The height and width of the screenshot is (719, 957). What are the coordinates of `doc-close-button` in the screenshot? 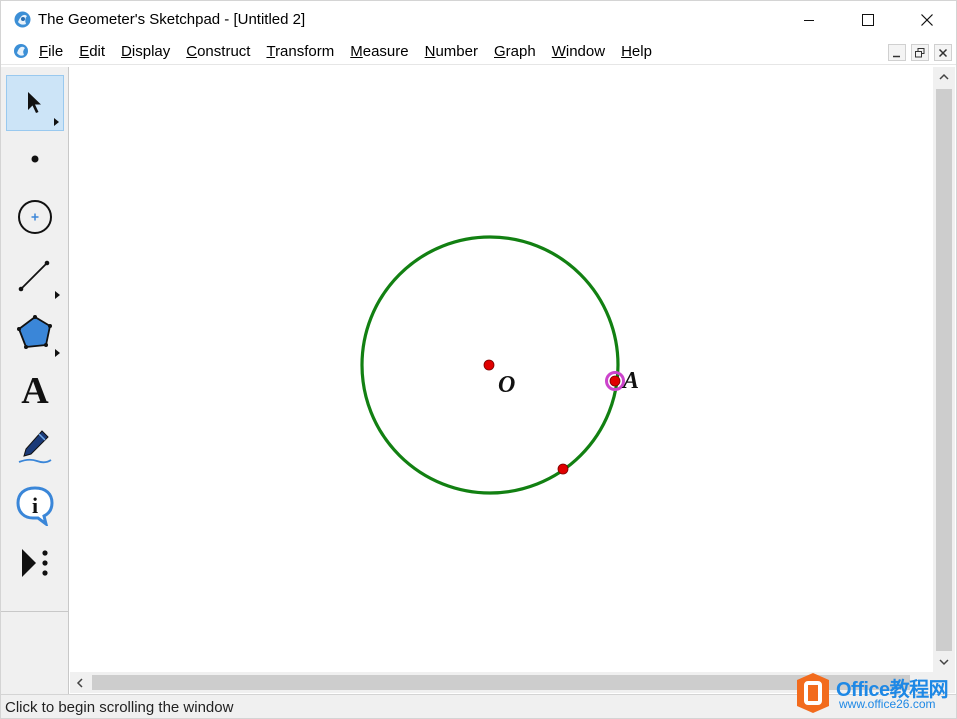 It's located at (943, 52).